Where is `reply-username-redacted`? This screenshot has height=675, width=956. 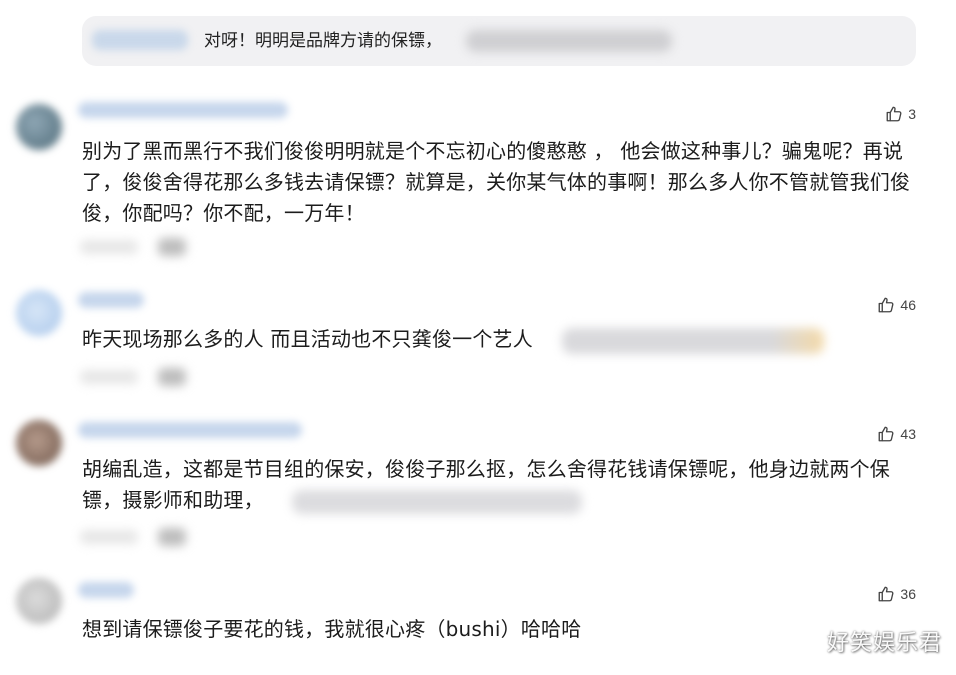 reply-username-redacted is located at coordinates (140, 40).